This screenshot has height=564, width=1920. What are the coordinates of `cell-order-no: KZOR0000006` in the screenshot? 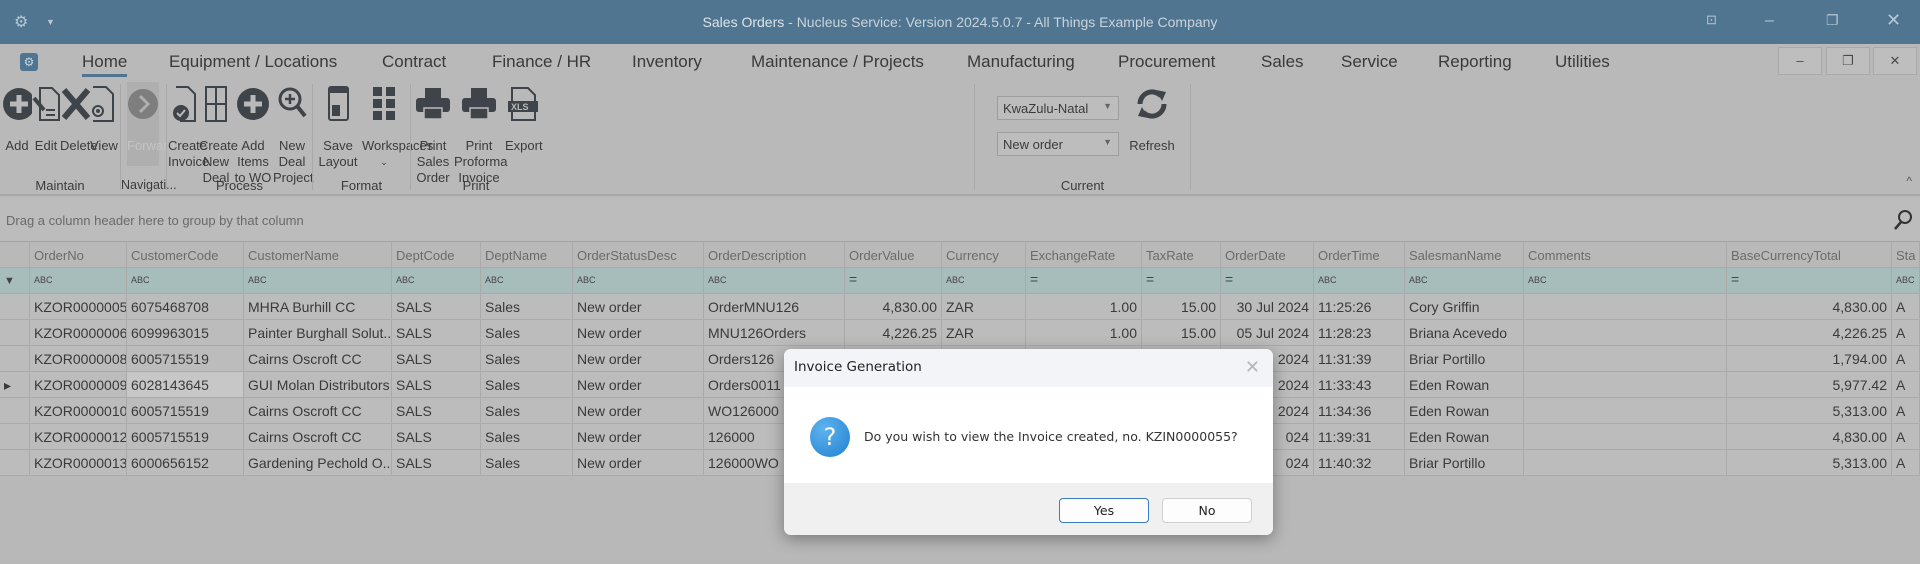 It's located at (78, 332).